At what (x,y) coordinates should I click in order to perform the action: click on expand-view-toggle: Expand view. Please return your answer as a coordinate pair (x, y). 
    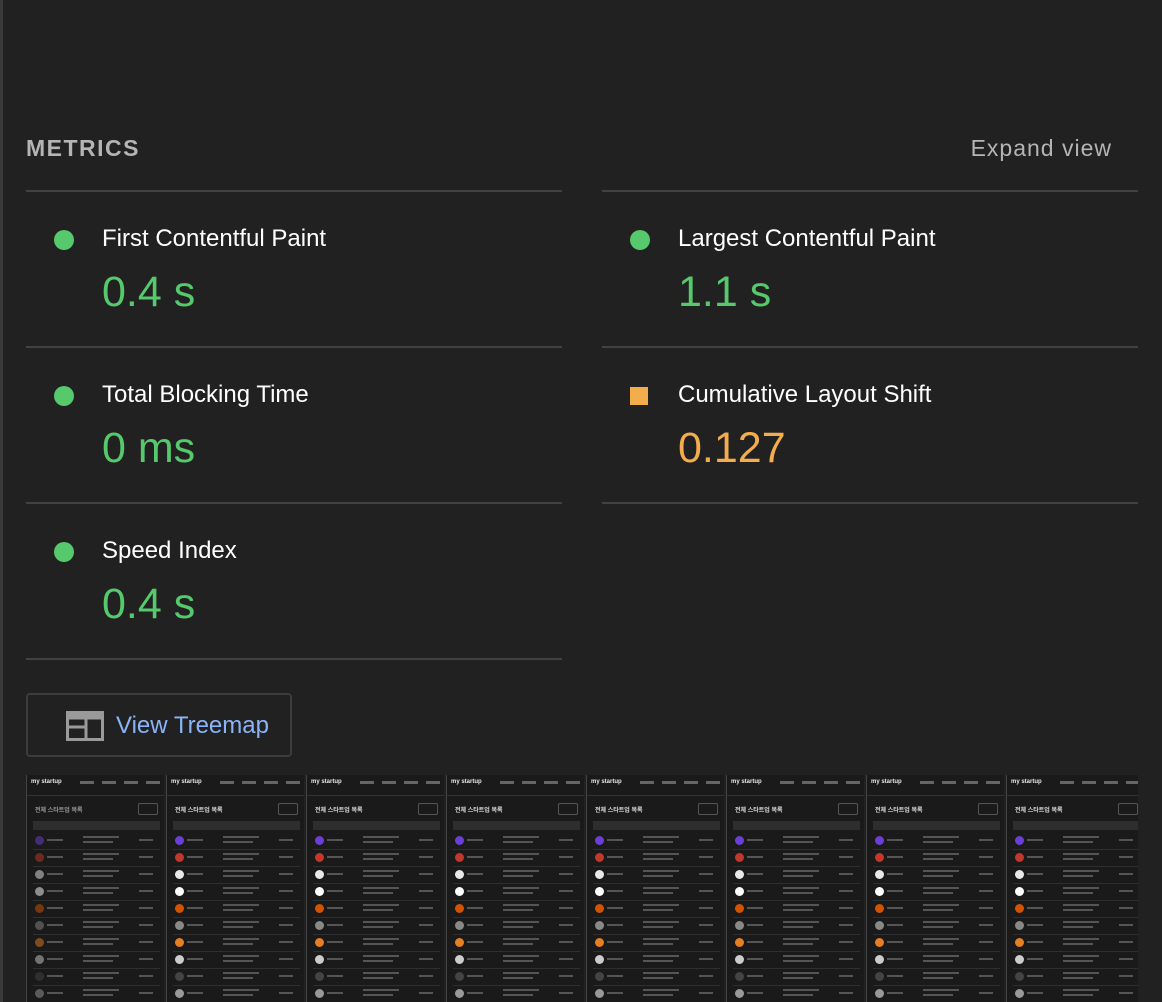
    Looking at the image, I should click on (1041, 148).